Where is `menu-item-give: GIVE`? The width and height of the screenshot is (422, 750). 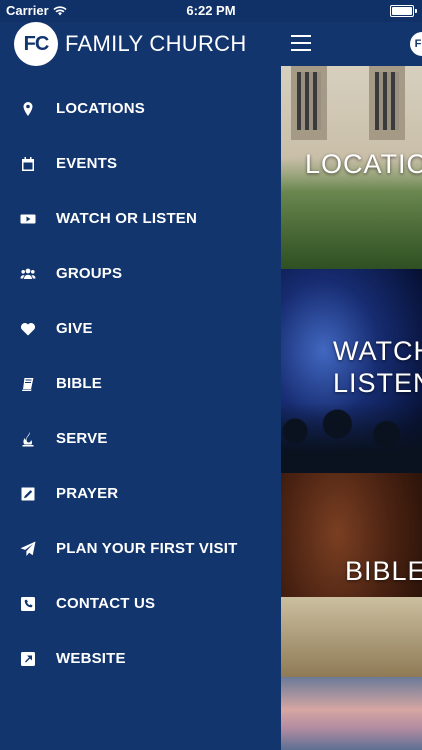
menu-item-give: GIVE is located at coordinates (140, 328).